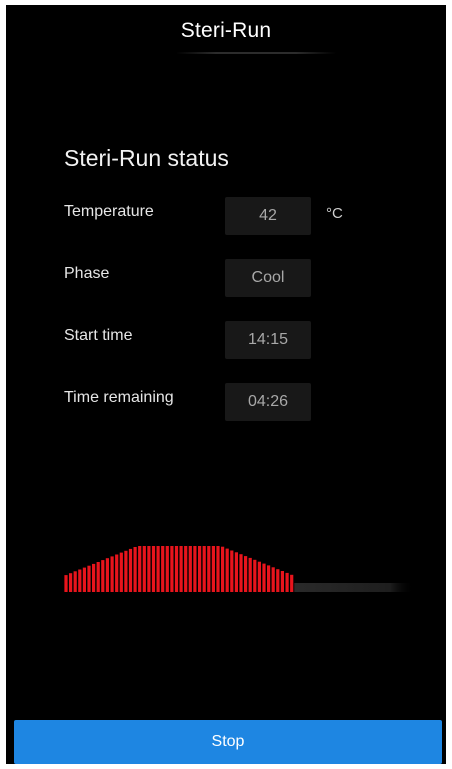 The image size is (452, 769). I want to click on temperature-value-text: 42, so click(268, 215).